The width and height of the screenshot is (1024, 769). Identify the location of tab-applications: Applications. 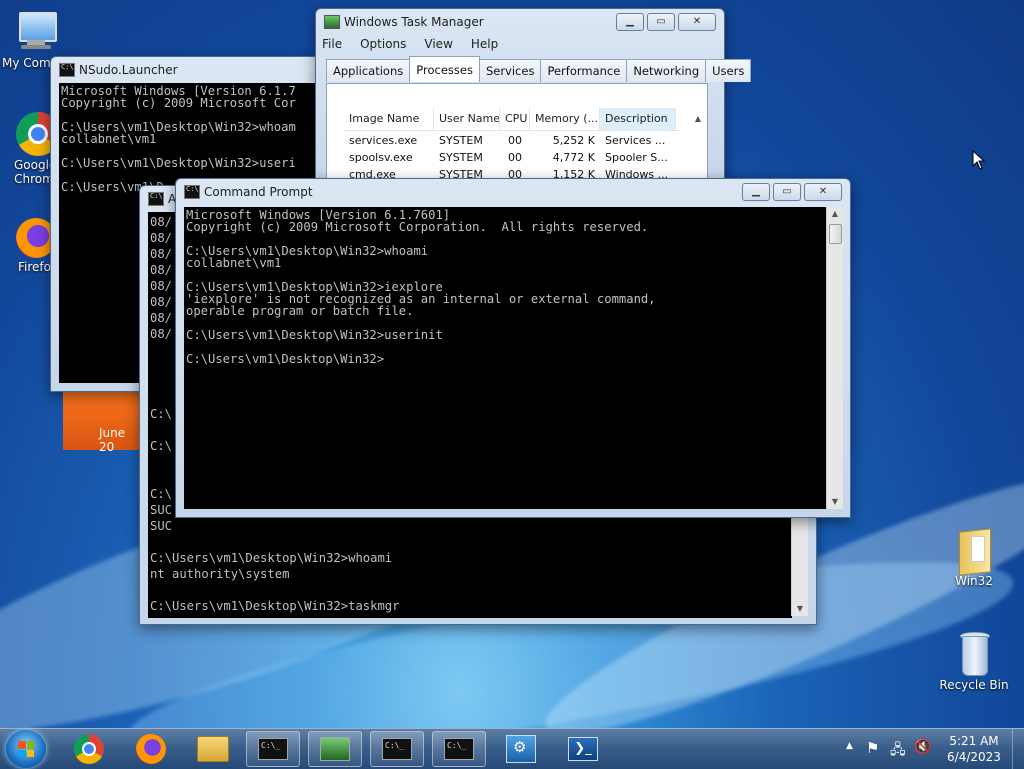
(368, 70).